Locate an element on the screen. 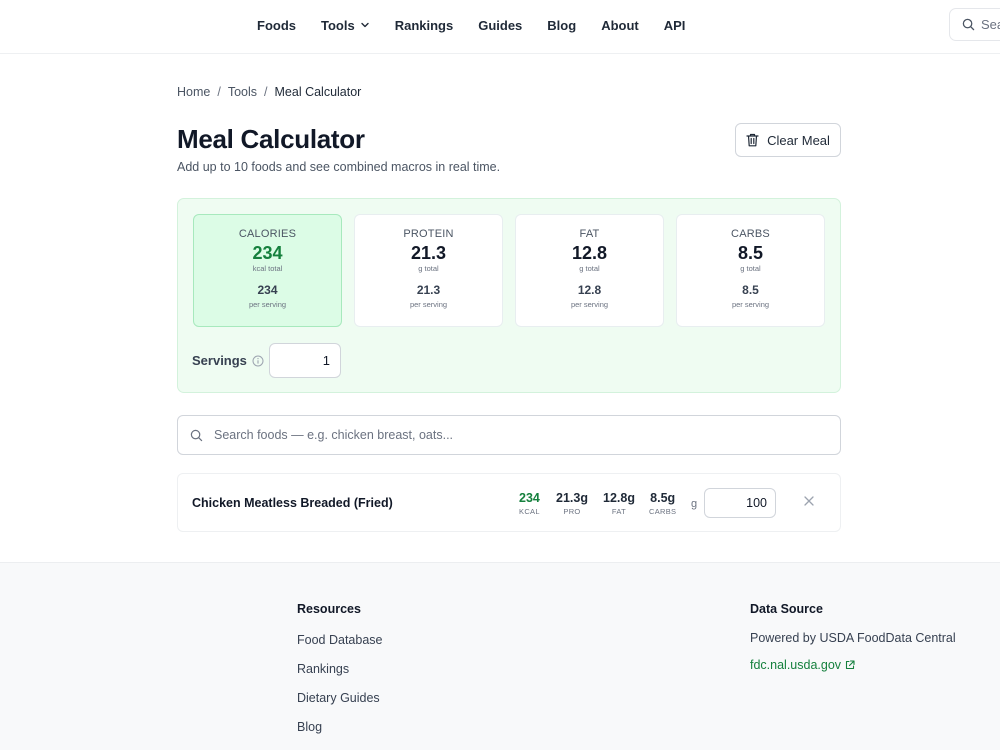  food-carbs-value: 8.5g is located at coordinates (663, 498).